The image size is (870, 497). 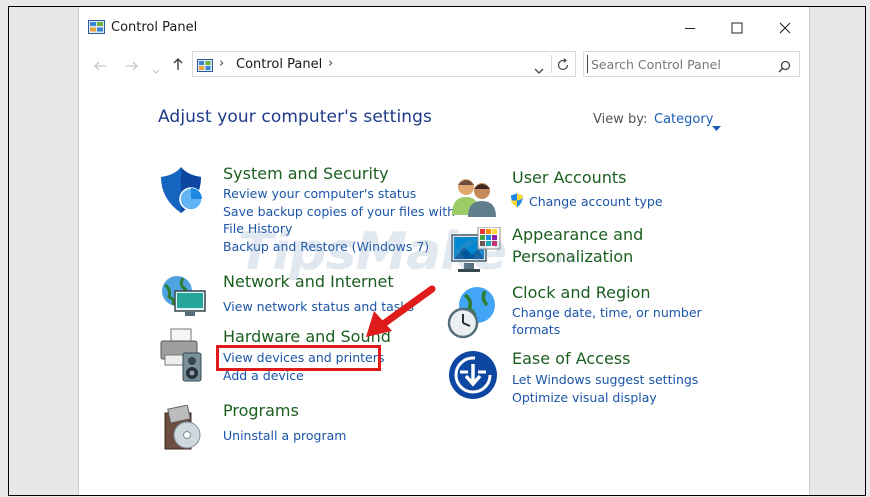 I want to click on right-margin, so click(x=837, y=251).